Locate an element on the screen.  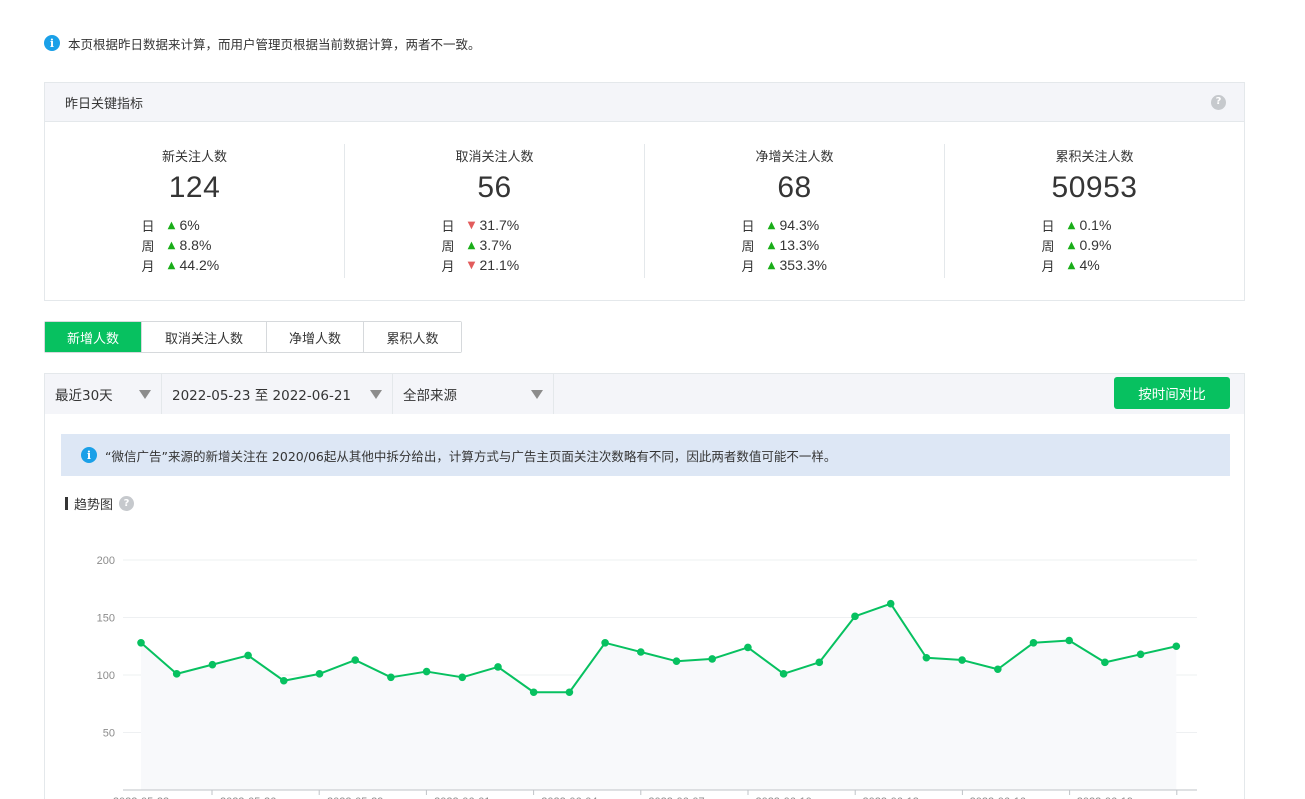
kpi-change-row: 日 ▲ 94.3% is located at coordinates (795, 225).